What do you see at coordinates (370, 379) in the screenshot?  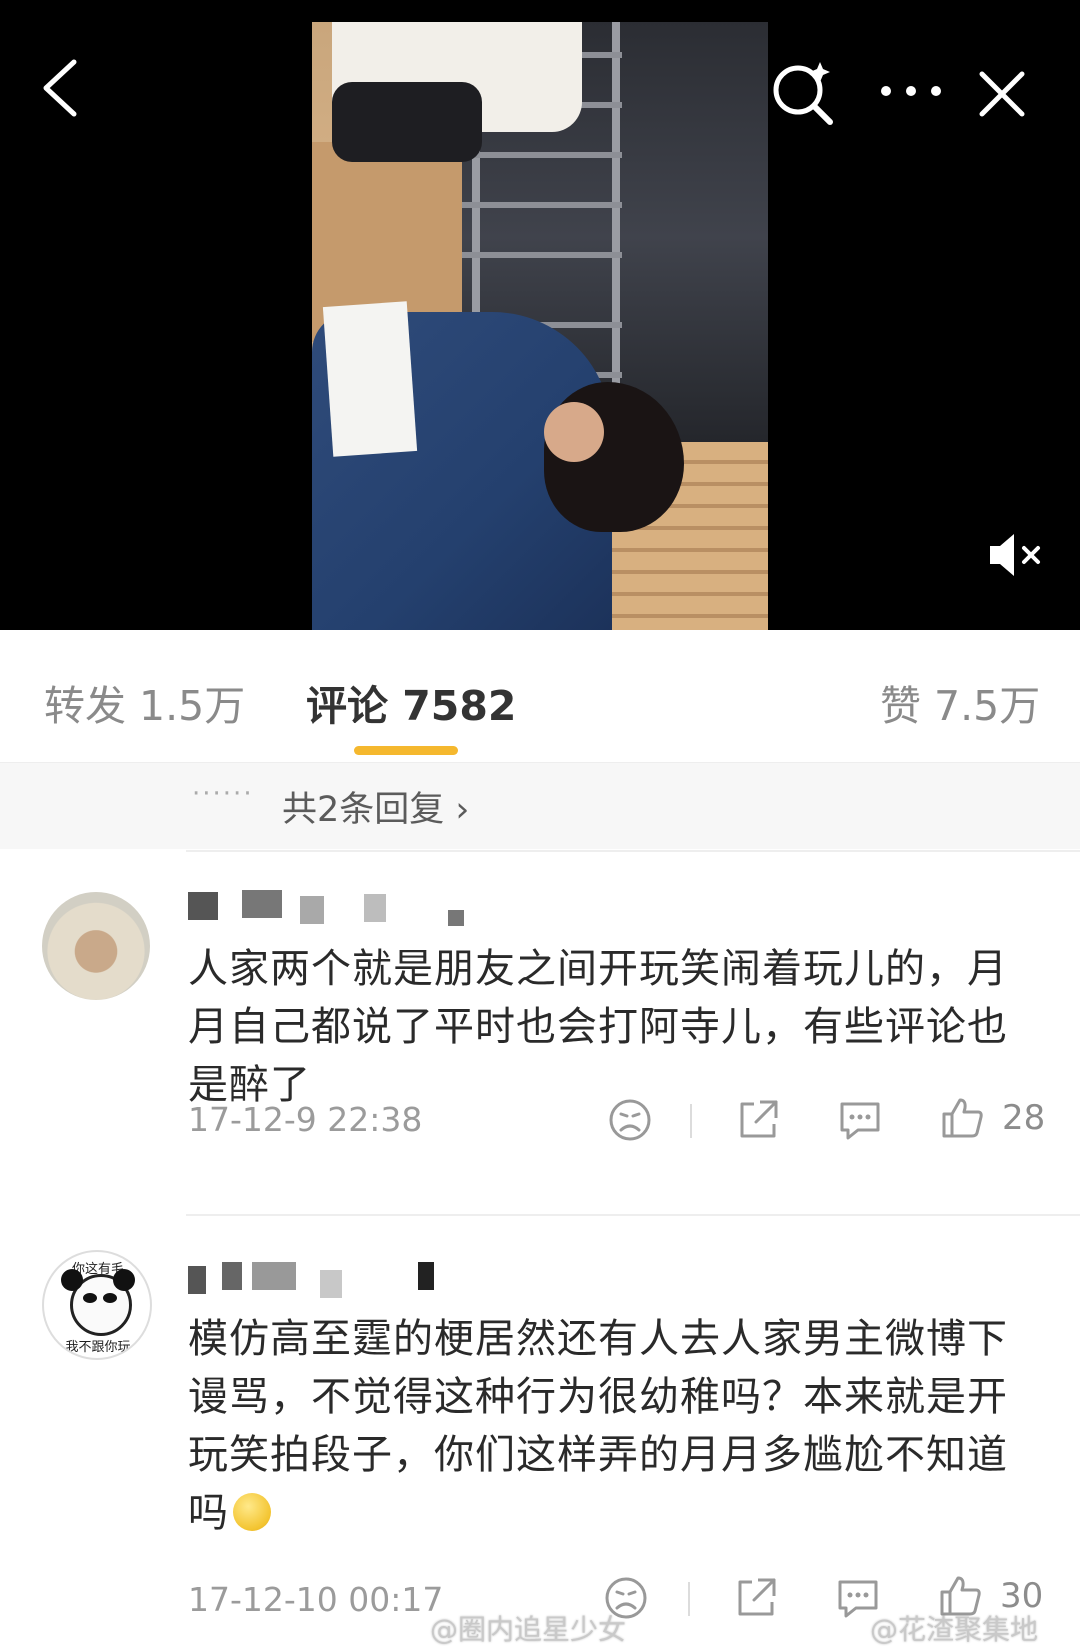 I see `video-paper` at bounding box center [370, 379].